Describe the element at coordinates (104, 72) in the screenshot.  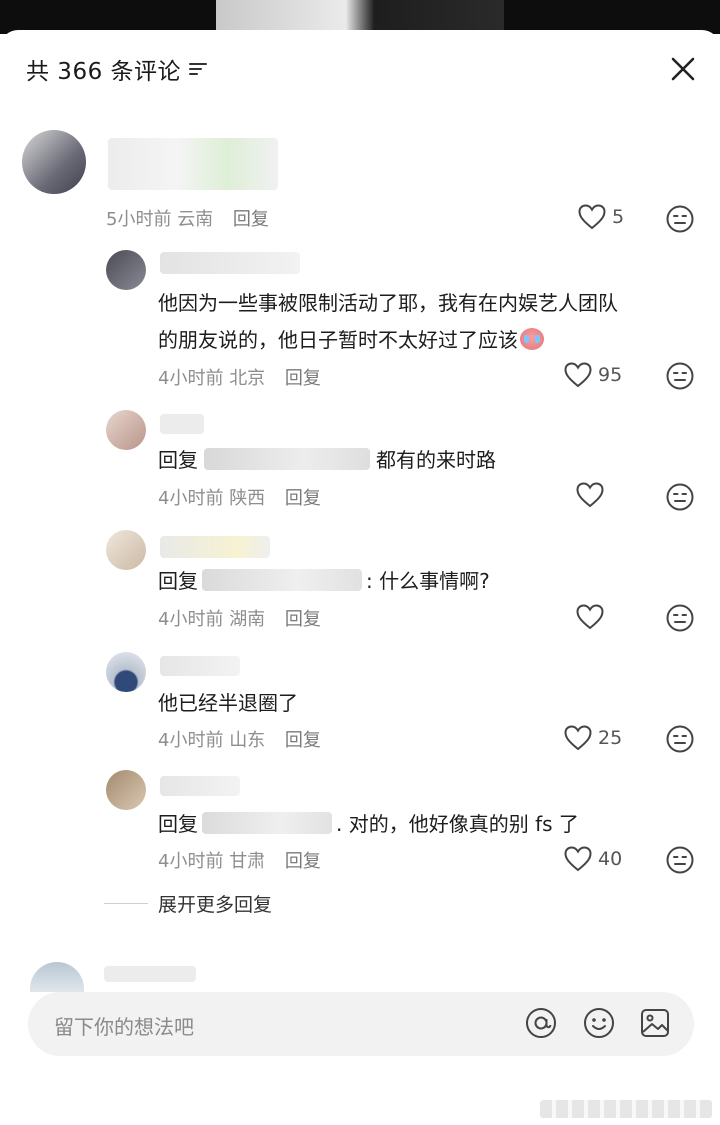
I see `comment-count-title: 共 366 条评论` at that location.